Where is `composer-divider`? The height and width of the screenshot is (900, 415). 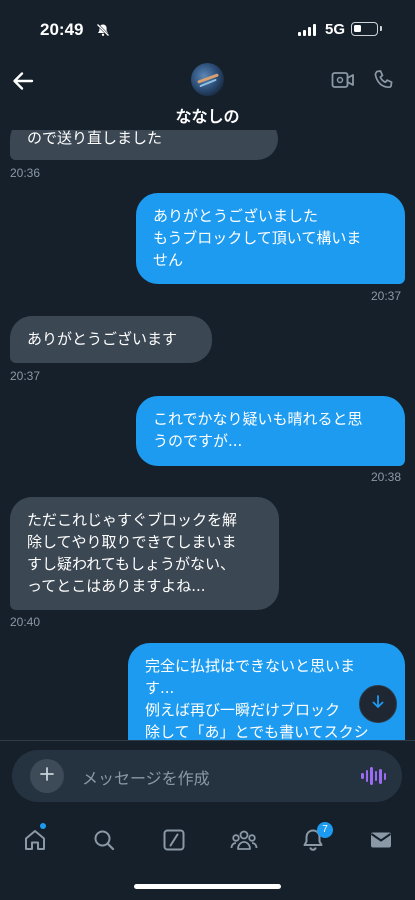 composer-divider is located at coordinates (207, 740).